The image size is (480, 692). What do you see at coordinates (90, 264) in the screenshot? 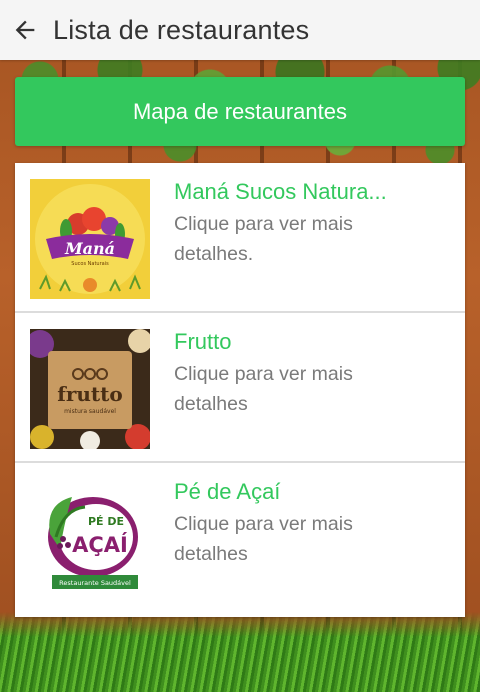
I see `logo-subtext: Sucos Naturais` at bounding box center [90, 264].